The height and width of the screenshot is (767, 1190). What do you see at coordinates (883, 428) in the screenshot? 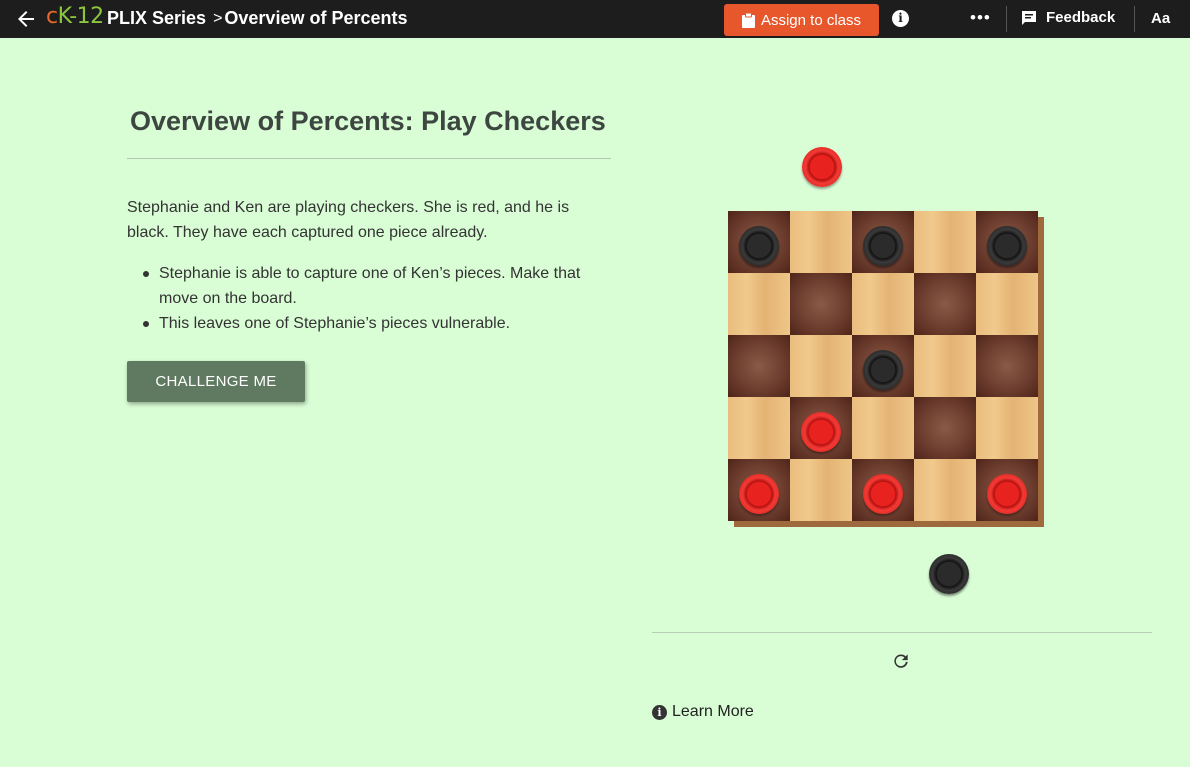
I see `board-square-r4-c3` at bounding box center [883, 428].